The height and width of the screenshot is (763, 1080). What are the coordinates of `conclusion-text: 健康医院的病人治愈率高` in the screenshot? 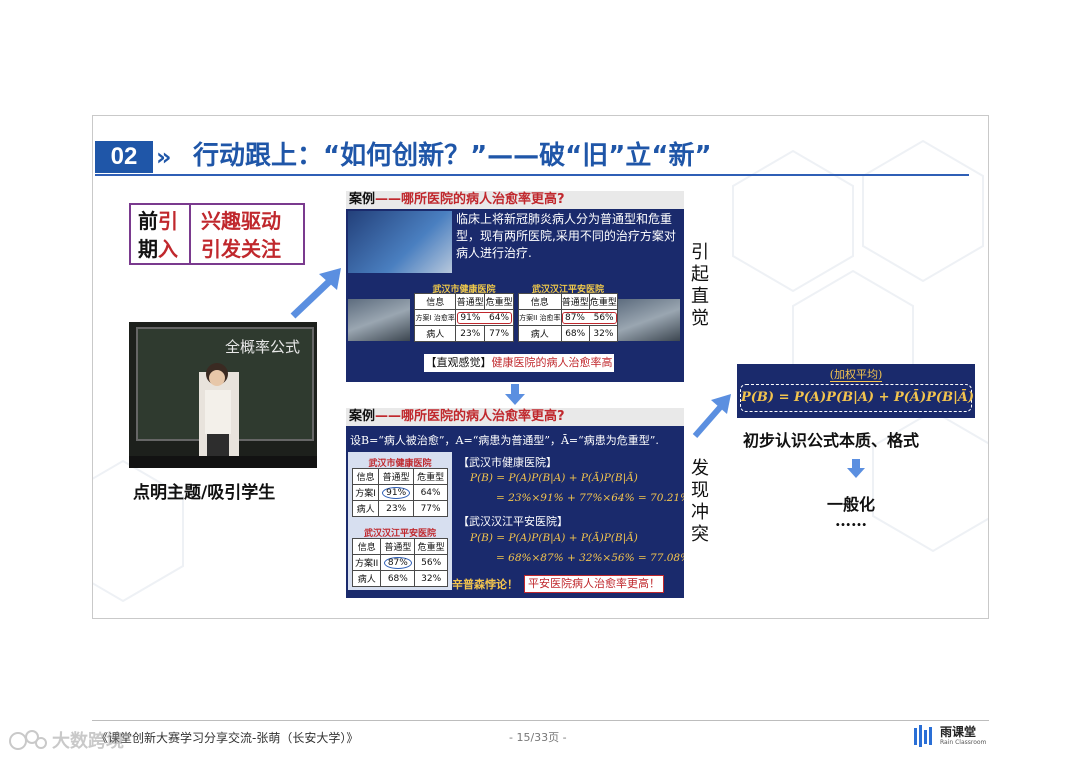 It's located at (552, 362).